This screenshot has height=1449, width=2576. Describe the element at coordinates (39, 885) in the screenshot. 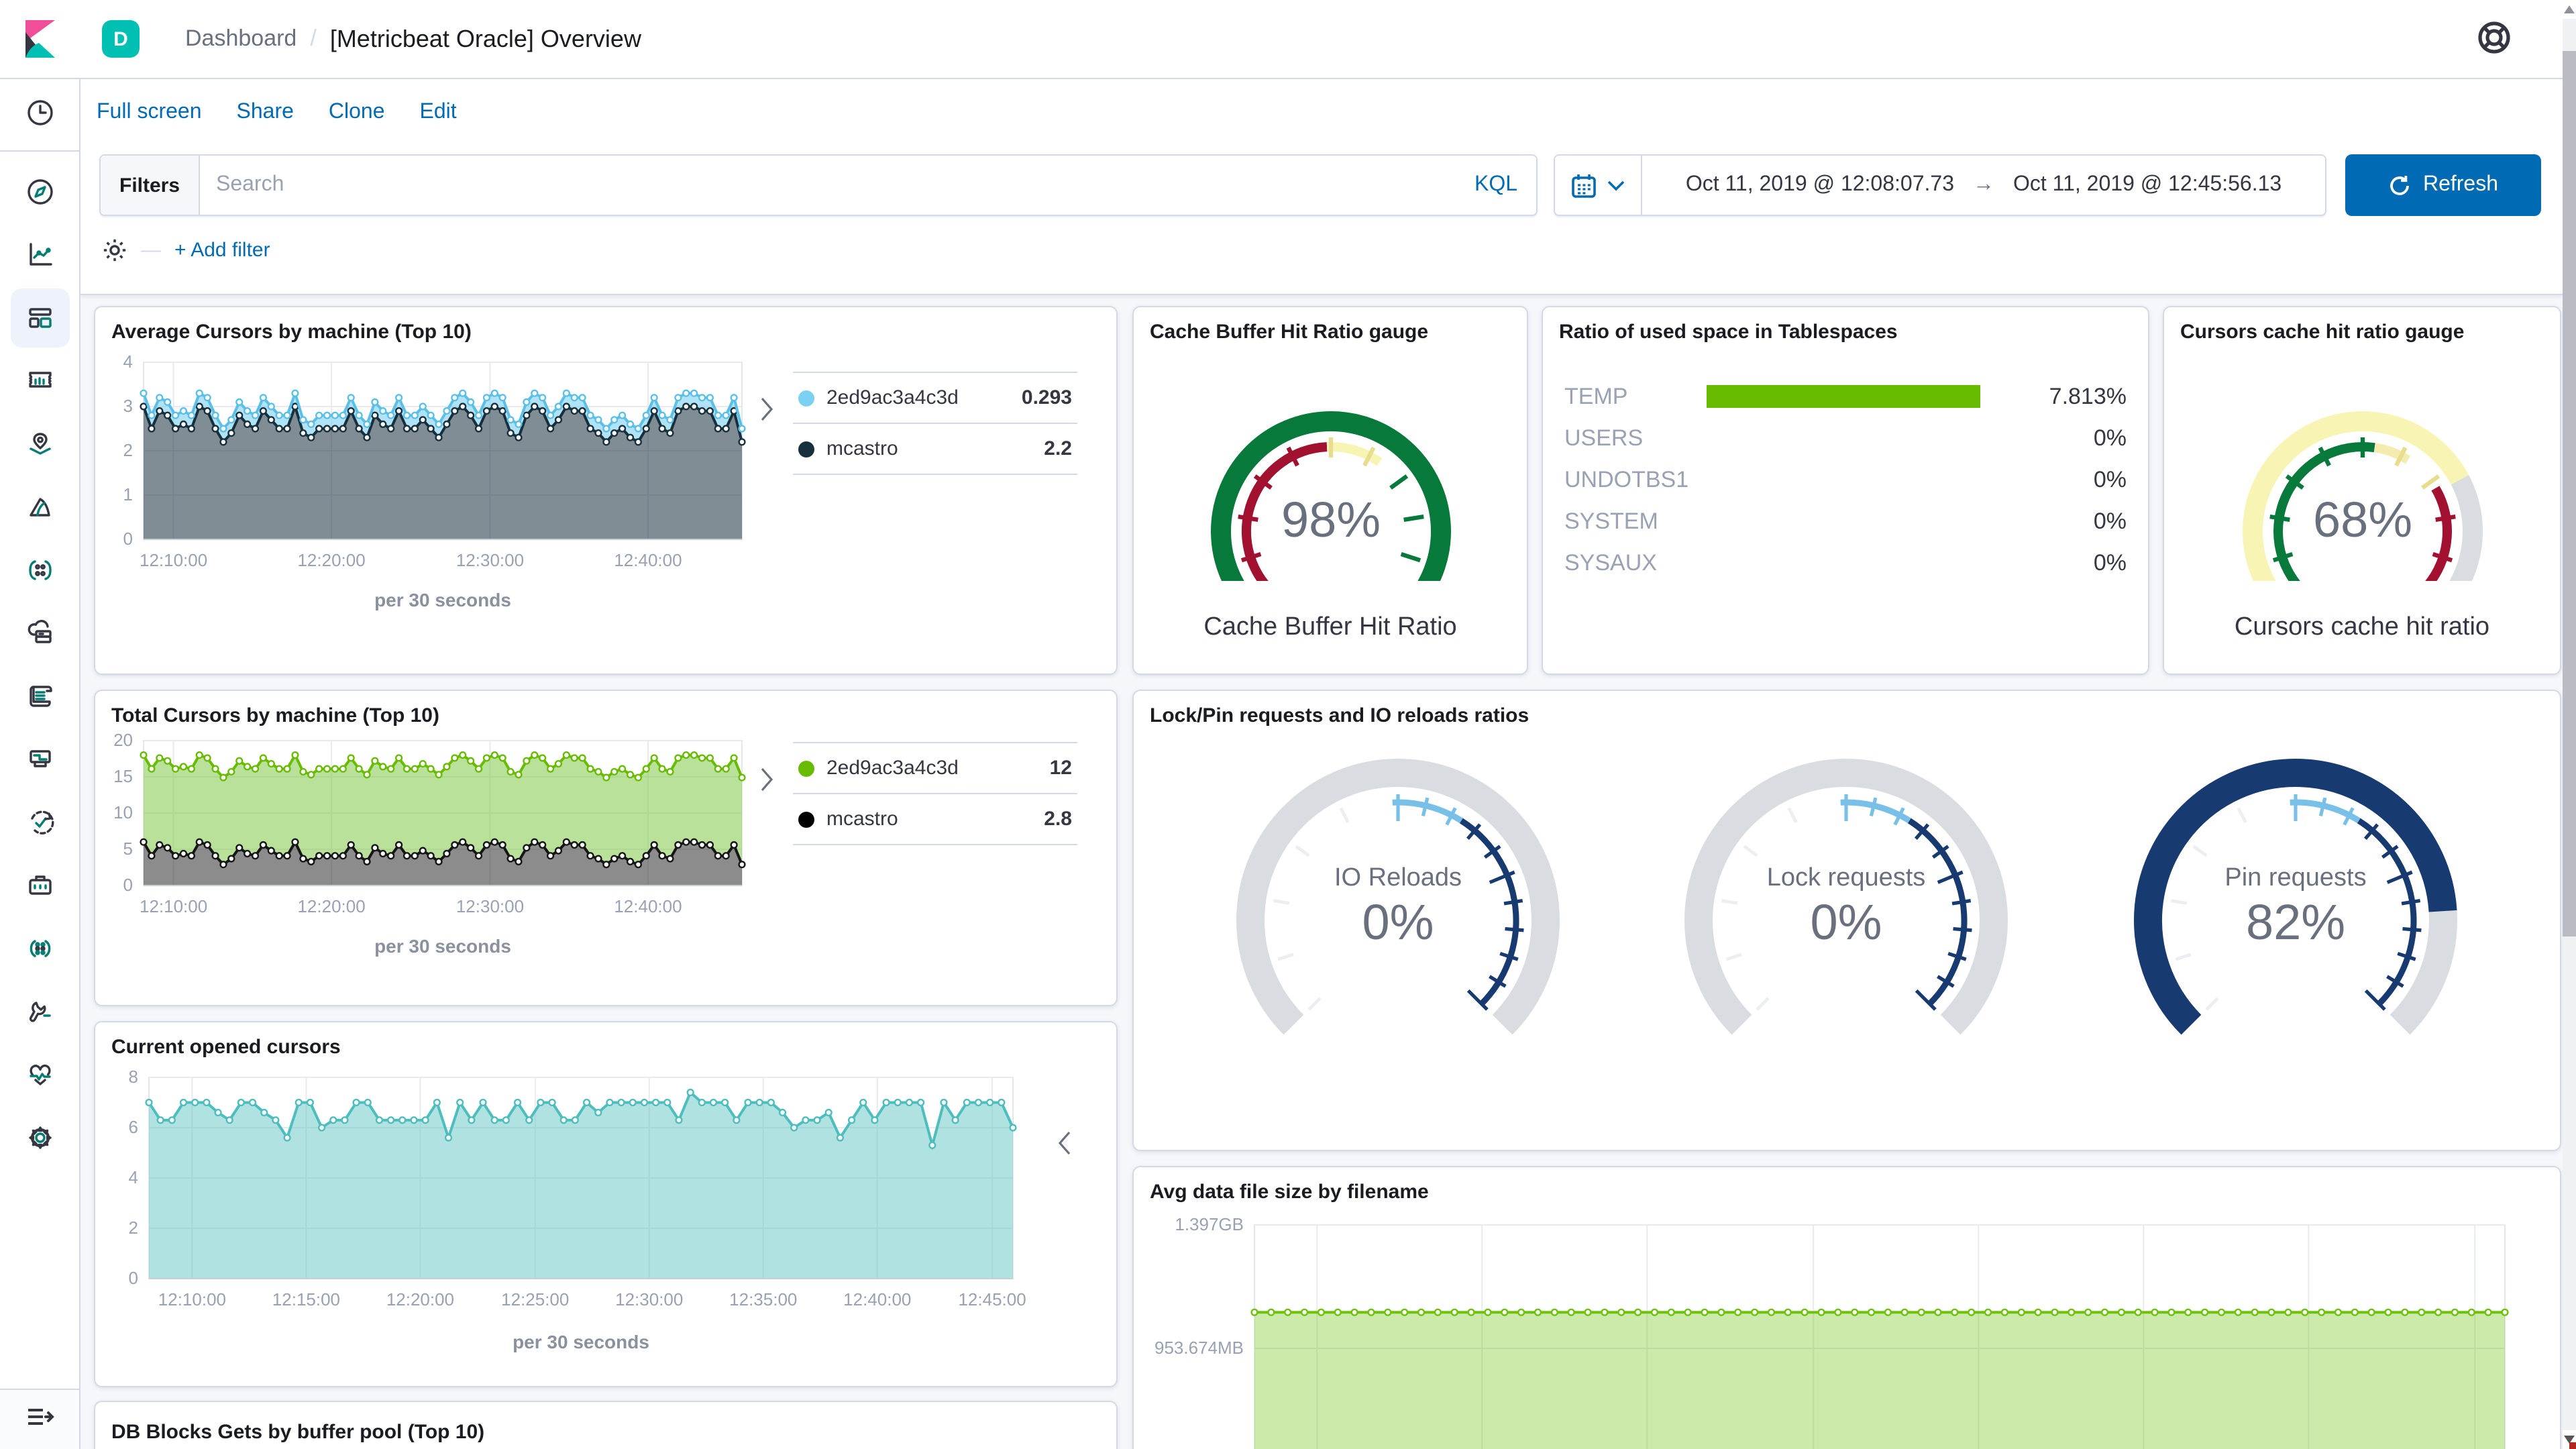

I see `sidebar-item-siem` at that location.